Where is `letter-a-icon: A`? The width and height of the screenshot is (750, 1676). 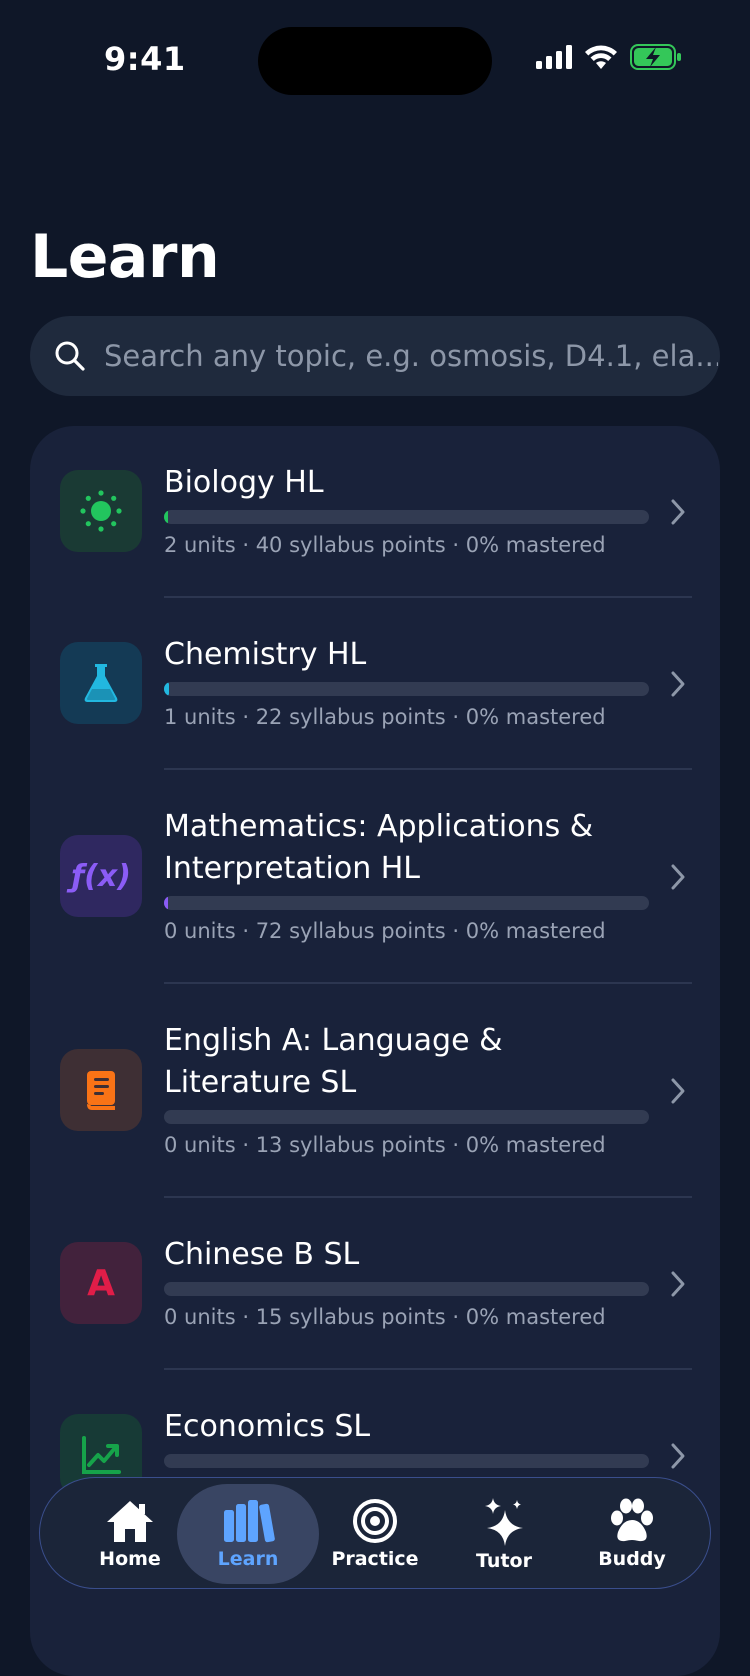 letter-a-icon: A is located at coordinates (101, 1283).